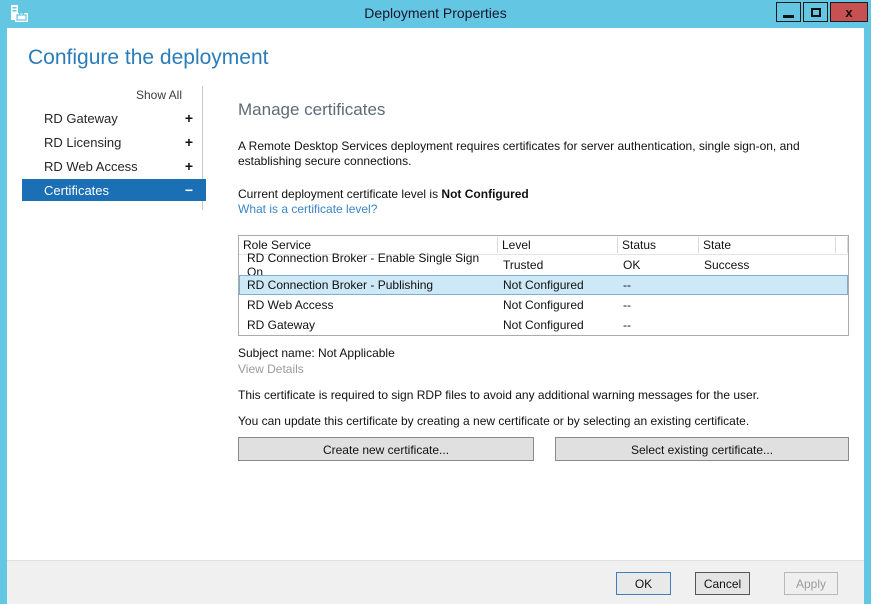 Image resolution: width=871 pixels, height=604 pixels. Describe the element at coordinates (307, 209) in the screenshot. I see `certificate-level-help-link: What is a certificate level?` at that location.